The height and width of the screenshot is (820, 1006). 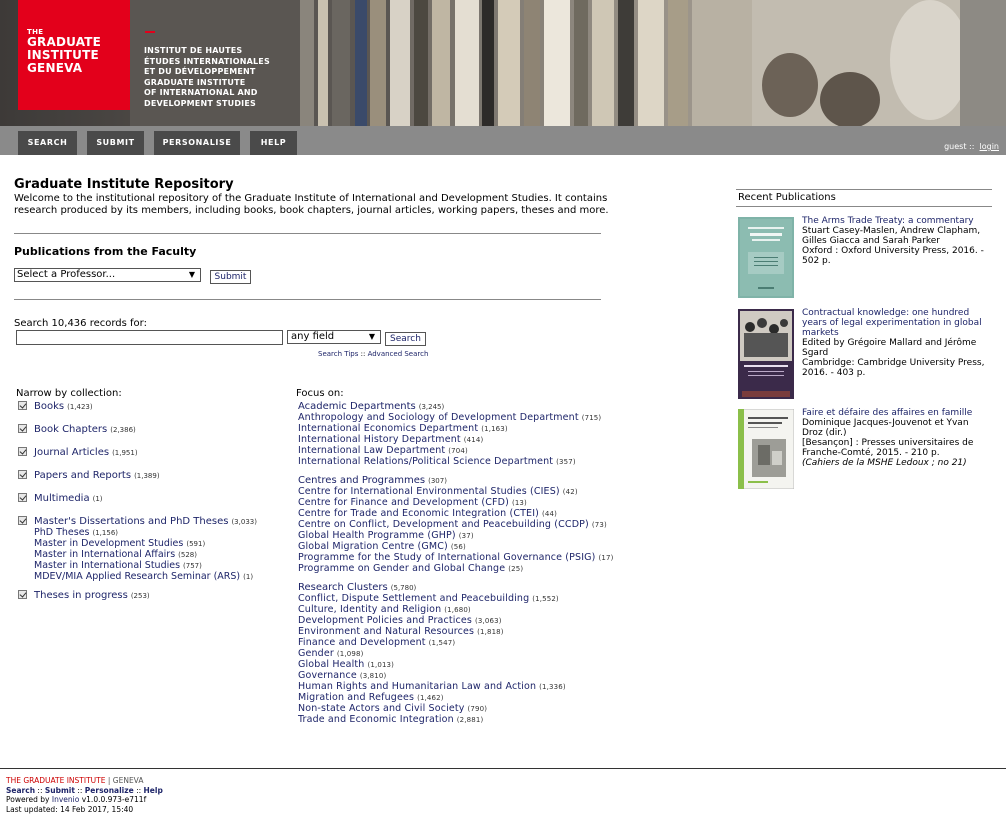 I want to click on focus-link: Development Policies and Practices, so click(x=385, y=620).